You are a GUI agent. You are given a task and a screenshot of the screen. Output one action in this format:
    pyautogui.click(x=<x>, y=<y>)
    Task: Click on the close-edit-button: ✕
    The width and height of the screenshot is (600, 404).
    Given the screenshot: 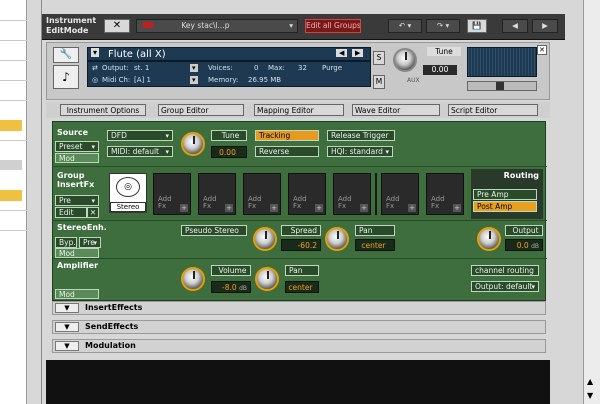 What is the action you would take?
    pyautogui.click(x=117, y=26)
    